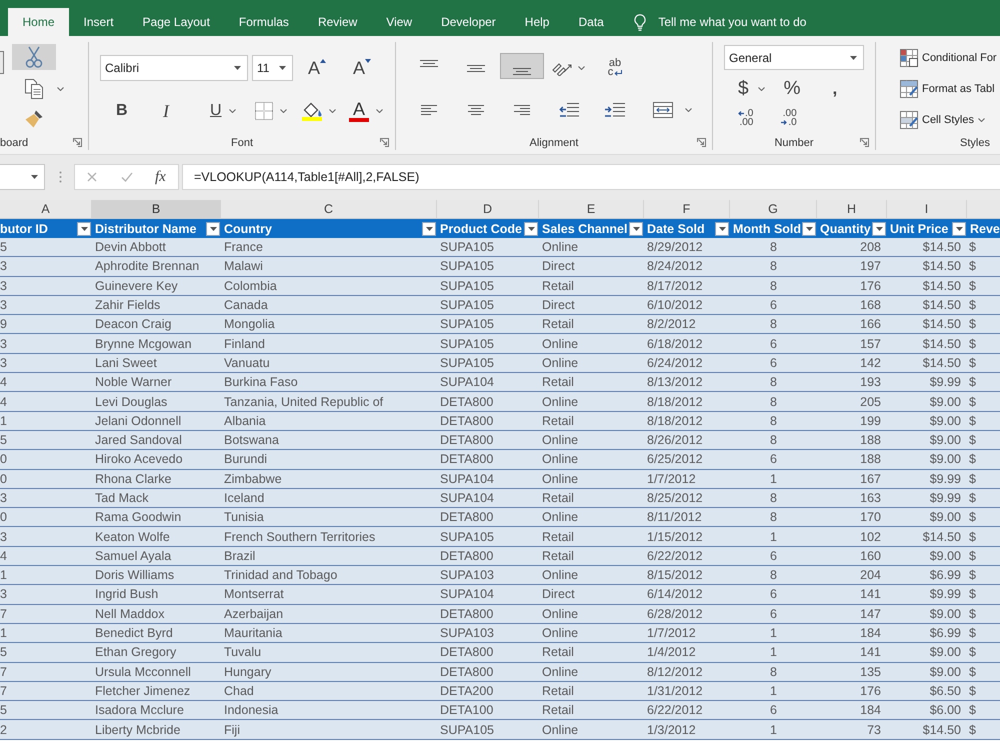 The width and height of the screenshot is (1000, 750). Describe the element at coordinates (2, 62) in the screenshot. I see `panel-edge-icon` at that location.